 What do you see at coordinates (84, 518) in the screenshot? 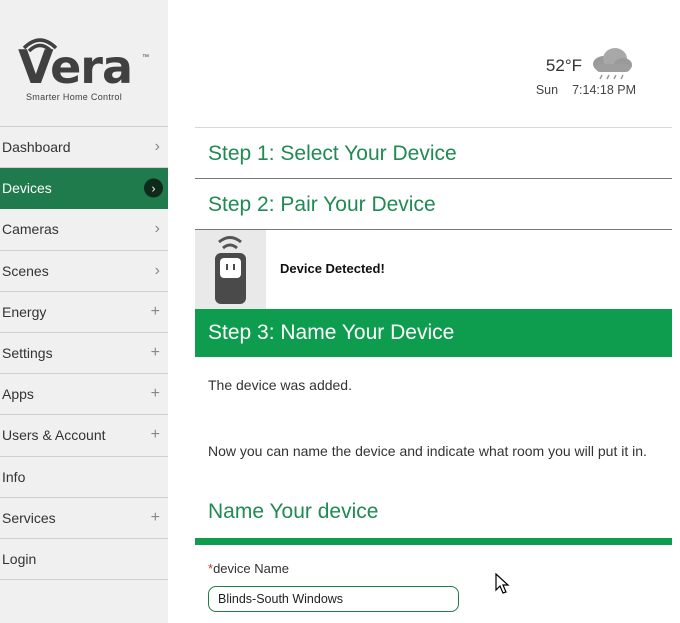
I see `sidebar-item-services: Services +` at bounding box center [84, 518].